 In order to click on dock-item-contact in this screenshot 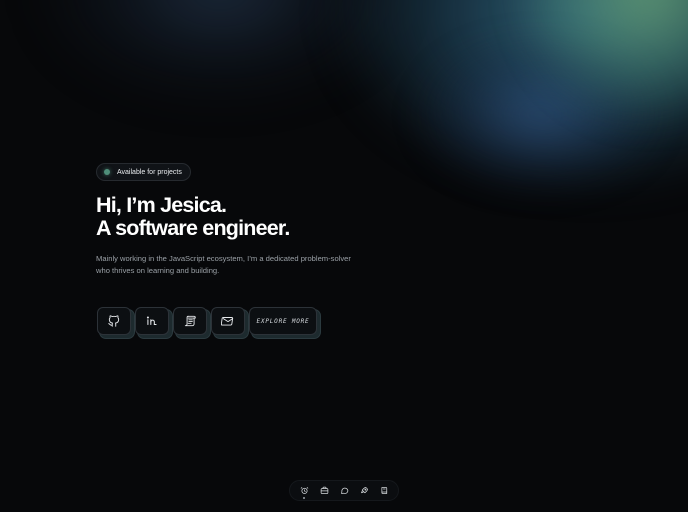, I will do `click(344, 491)`.